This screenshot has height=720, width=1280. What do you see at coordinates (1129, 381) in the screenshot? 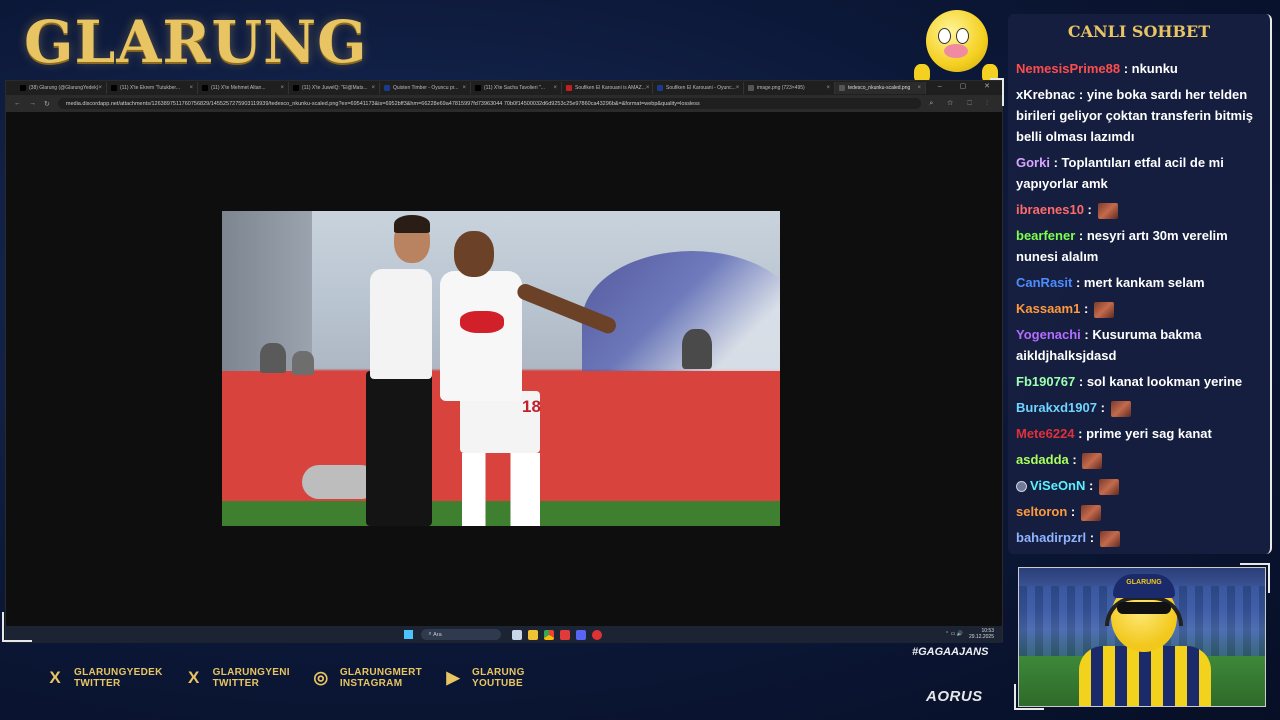
I see `chat-message: Fb190767 : sol kanat lookman yerine` at bounding box center [1129, 381].